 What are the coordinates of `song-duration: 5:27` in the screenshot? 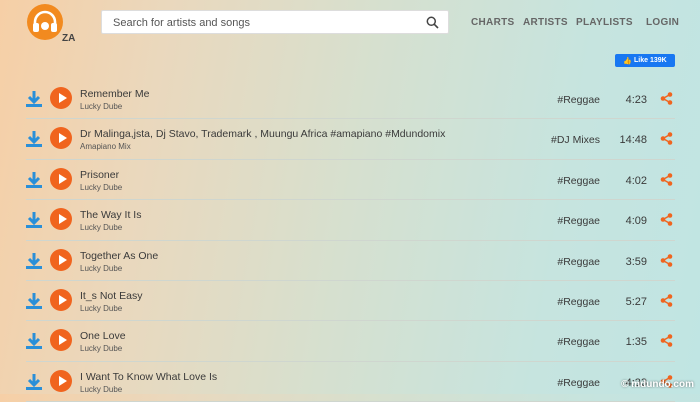 It's located at (636, 301).